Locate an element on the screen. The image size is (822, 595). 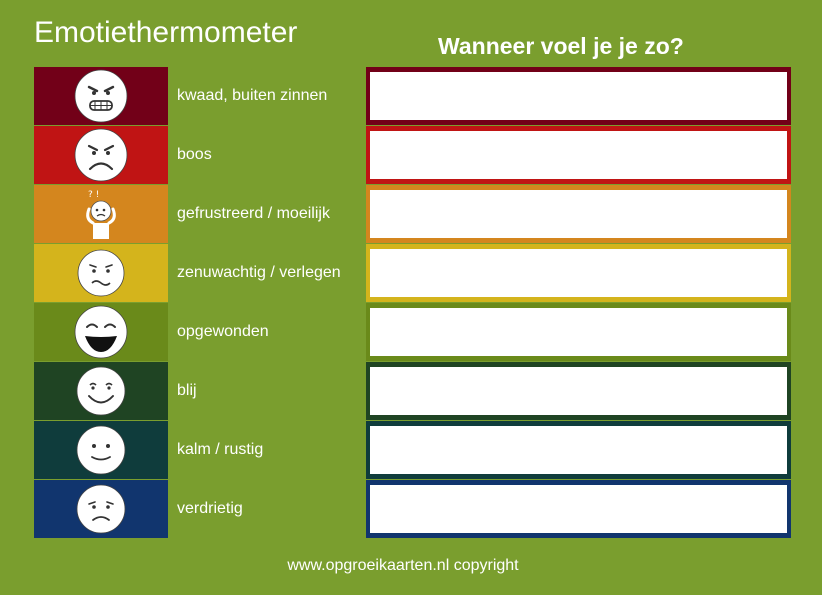
emotion-label: gefrustreerd / moeilijk is located at coordinates (253, 213).